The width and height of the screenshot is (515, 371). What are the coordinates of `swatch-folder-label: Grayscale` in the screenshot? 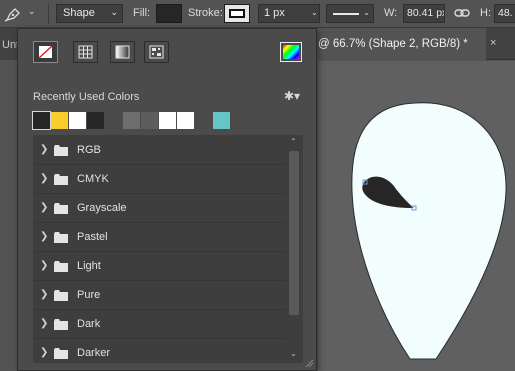 It's located at (102, 208).